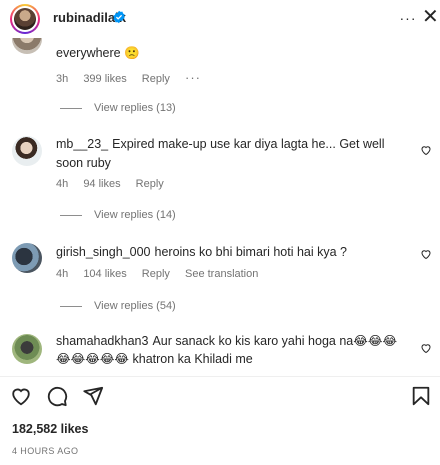 The height and width of the screenshot is (465, 440). Describe the element at coordinates (82, 144) in the screenshot. I see `comment-username: mb__23_` at that location.